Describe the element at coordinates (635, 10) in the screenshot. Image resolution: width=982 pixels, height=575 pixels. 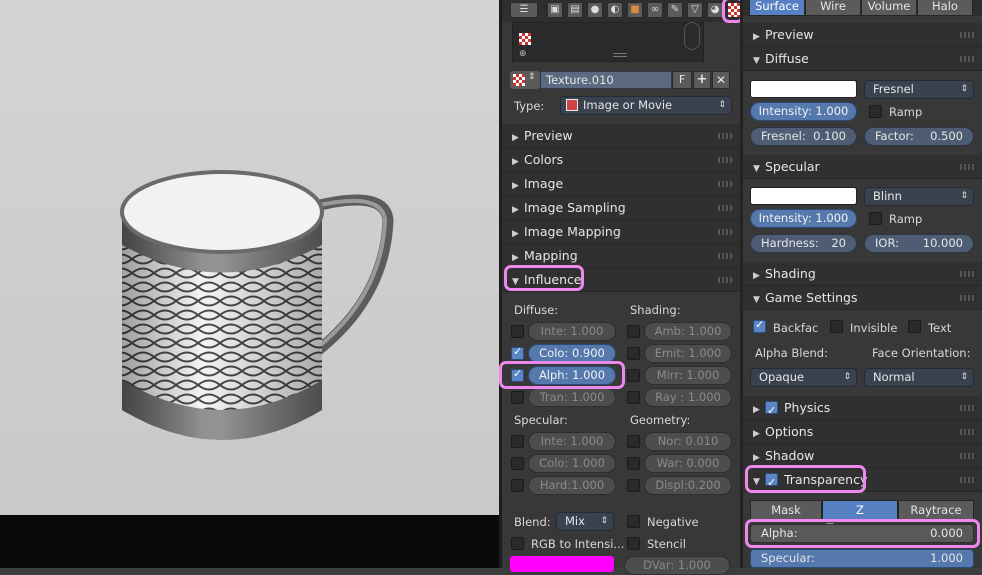
I see `object-icon: ■` at that location.